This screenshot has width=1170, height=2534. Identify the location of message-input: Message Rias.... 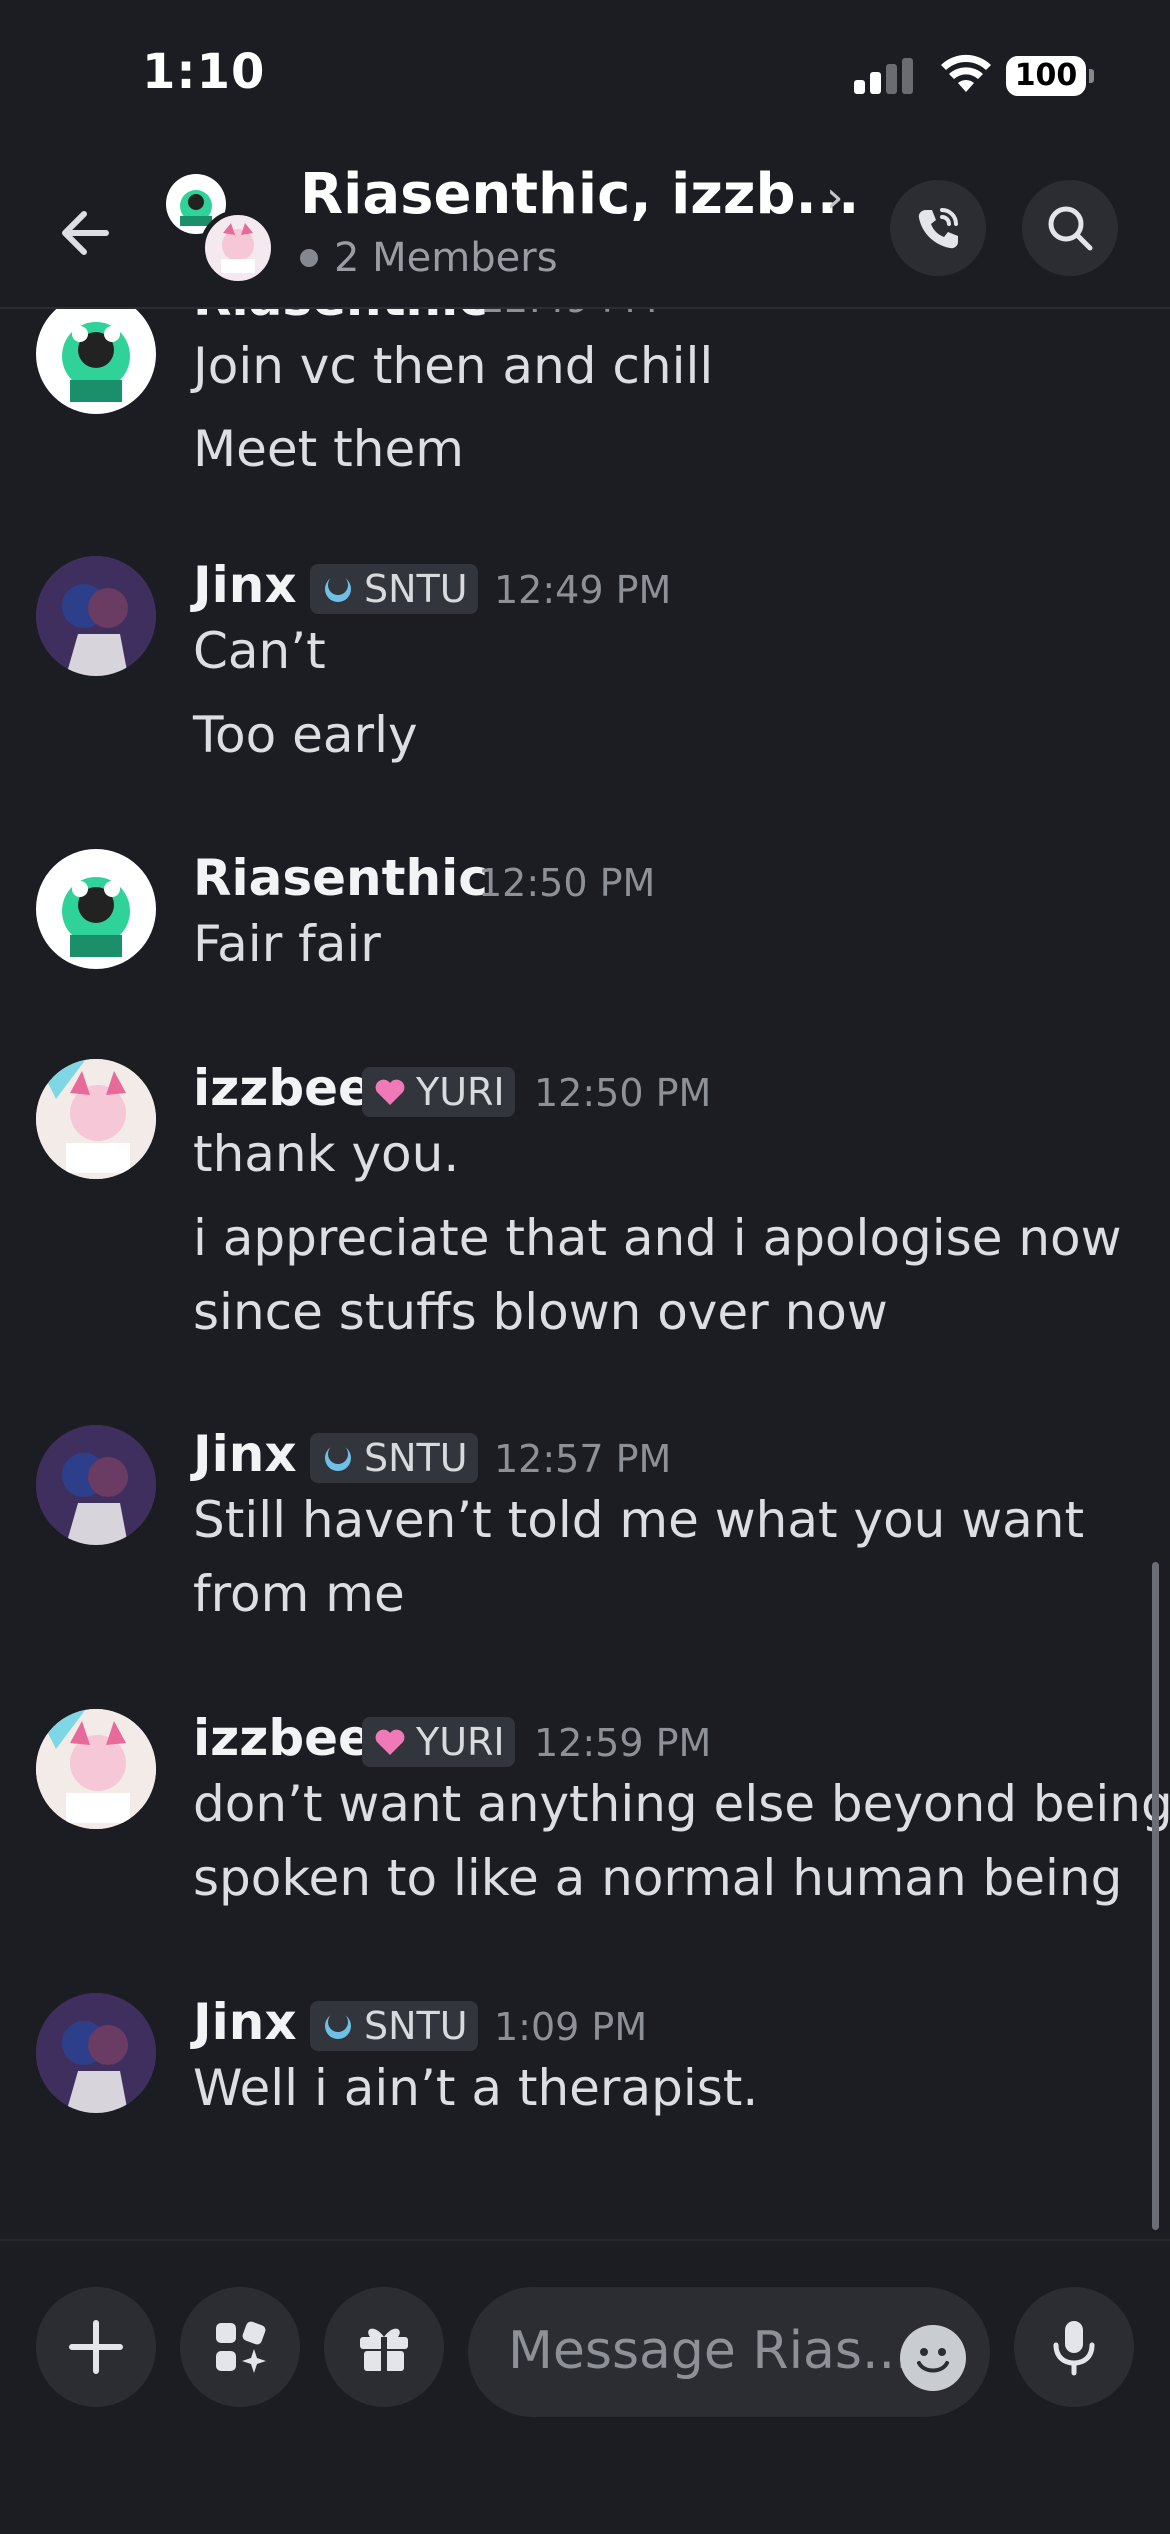
(729, 2352).